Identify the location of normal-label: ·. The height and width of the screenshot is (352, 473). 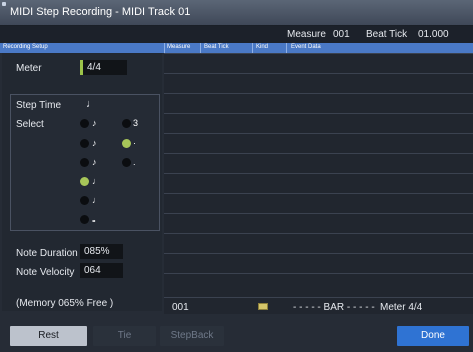
(134, 143).